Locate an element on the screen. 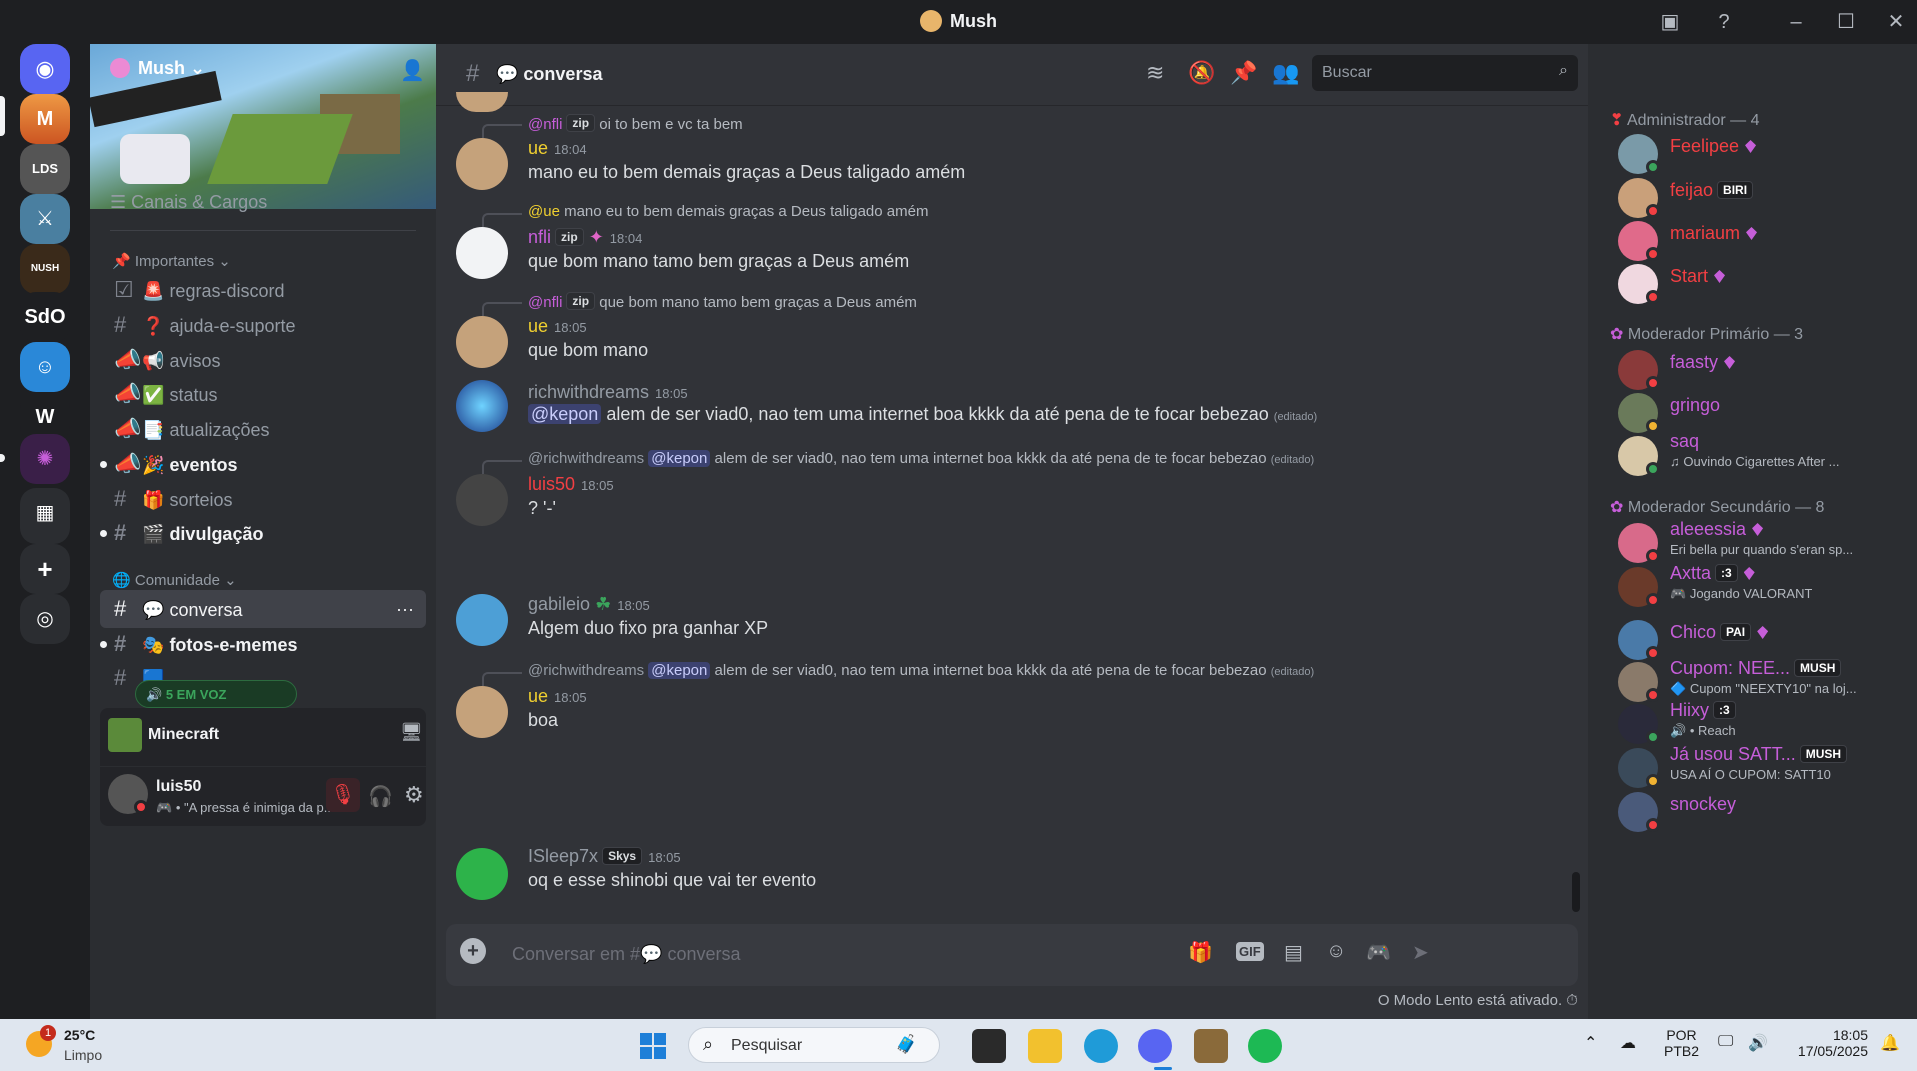  clock: 18:05 17/05/2025 is located at coordinates (1829, 1043).